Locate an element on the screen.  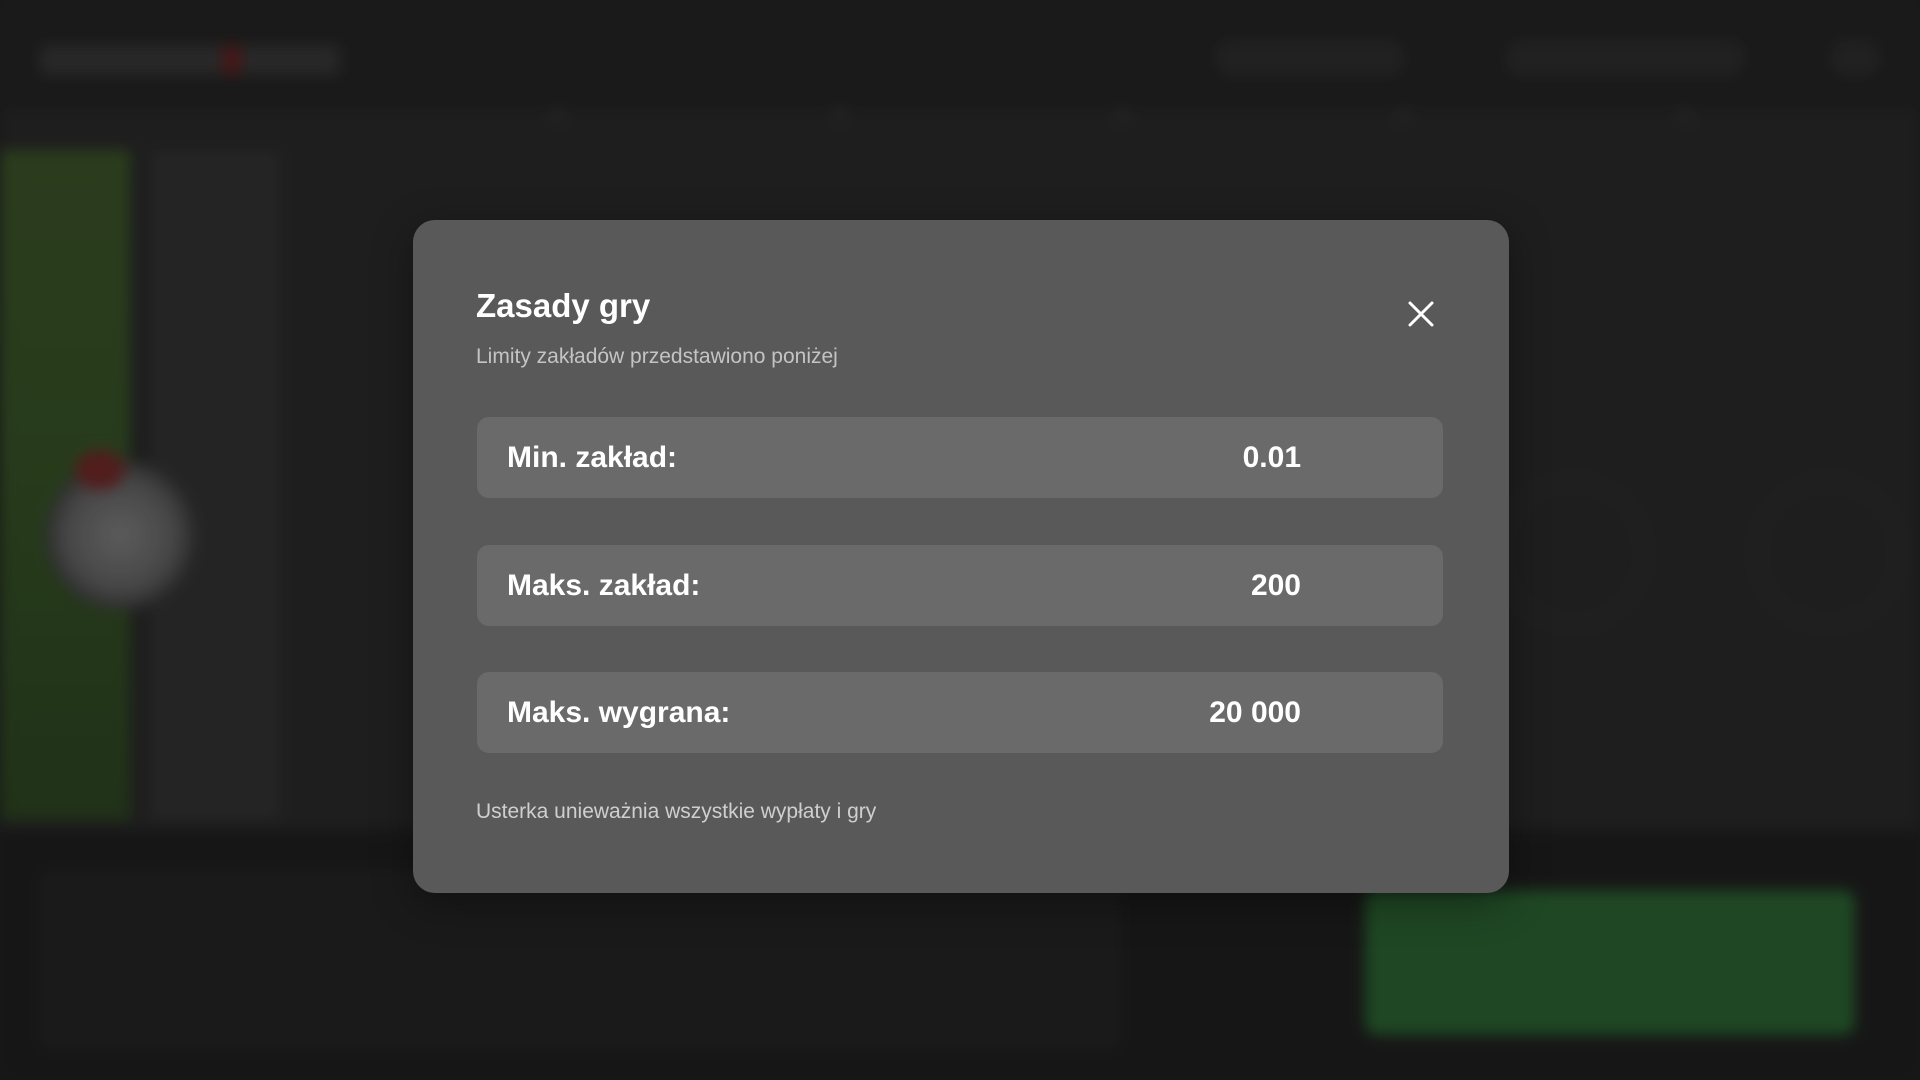
modal-title: Zasady gry is located at coordinates (563, 305).